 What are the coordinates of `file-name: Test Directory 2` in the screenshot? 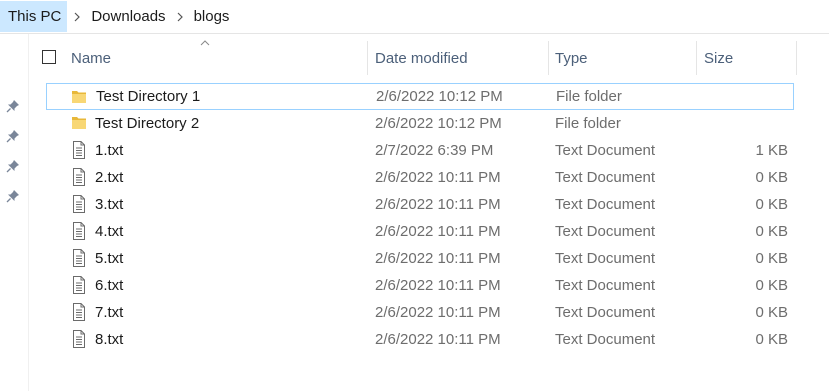 It's located at (147, 123).